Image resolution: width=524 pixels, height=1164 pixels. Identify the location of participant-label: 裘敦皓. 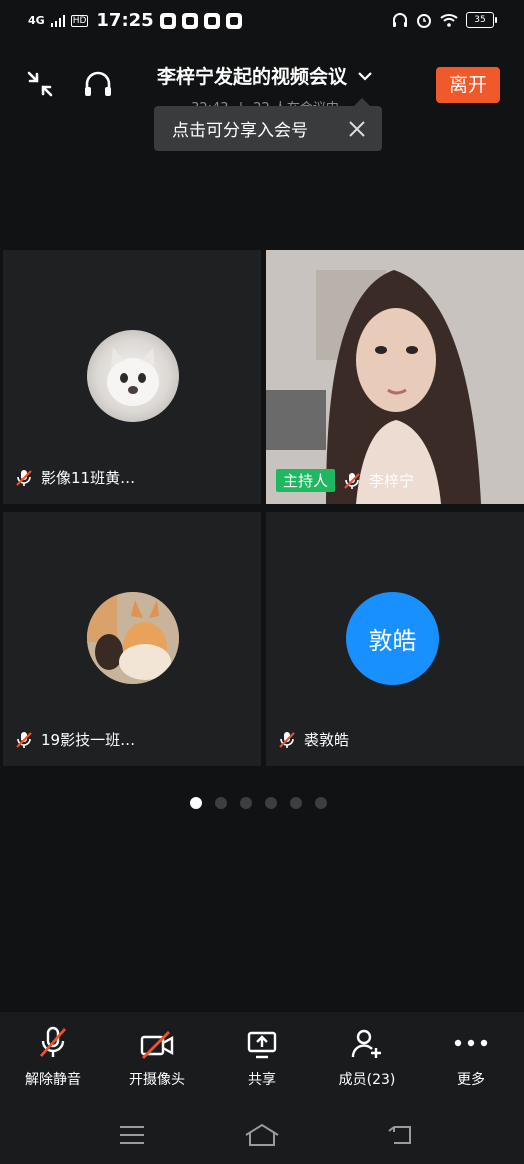
(313, 739).